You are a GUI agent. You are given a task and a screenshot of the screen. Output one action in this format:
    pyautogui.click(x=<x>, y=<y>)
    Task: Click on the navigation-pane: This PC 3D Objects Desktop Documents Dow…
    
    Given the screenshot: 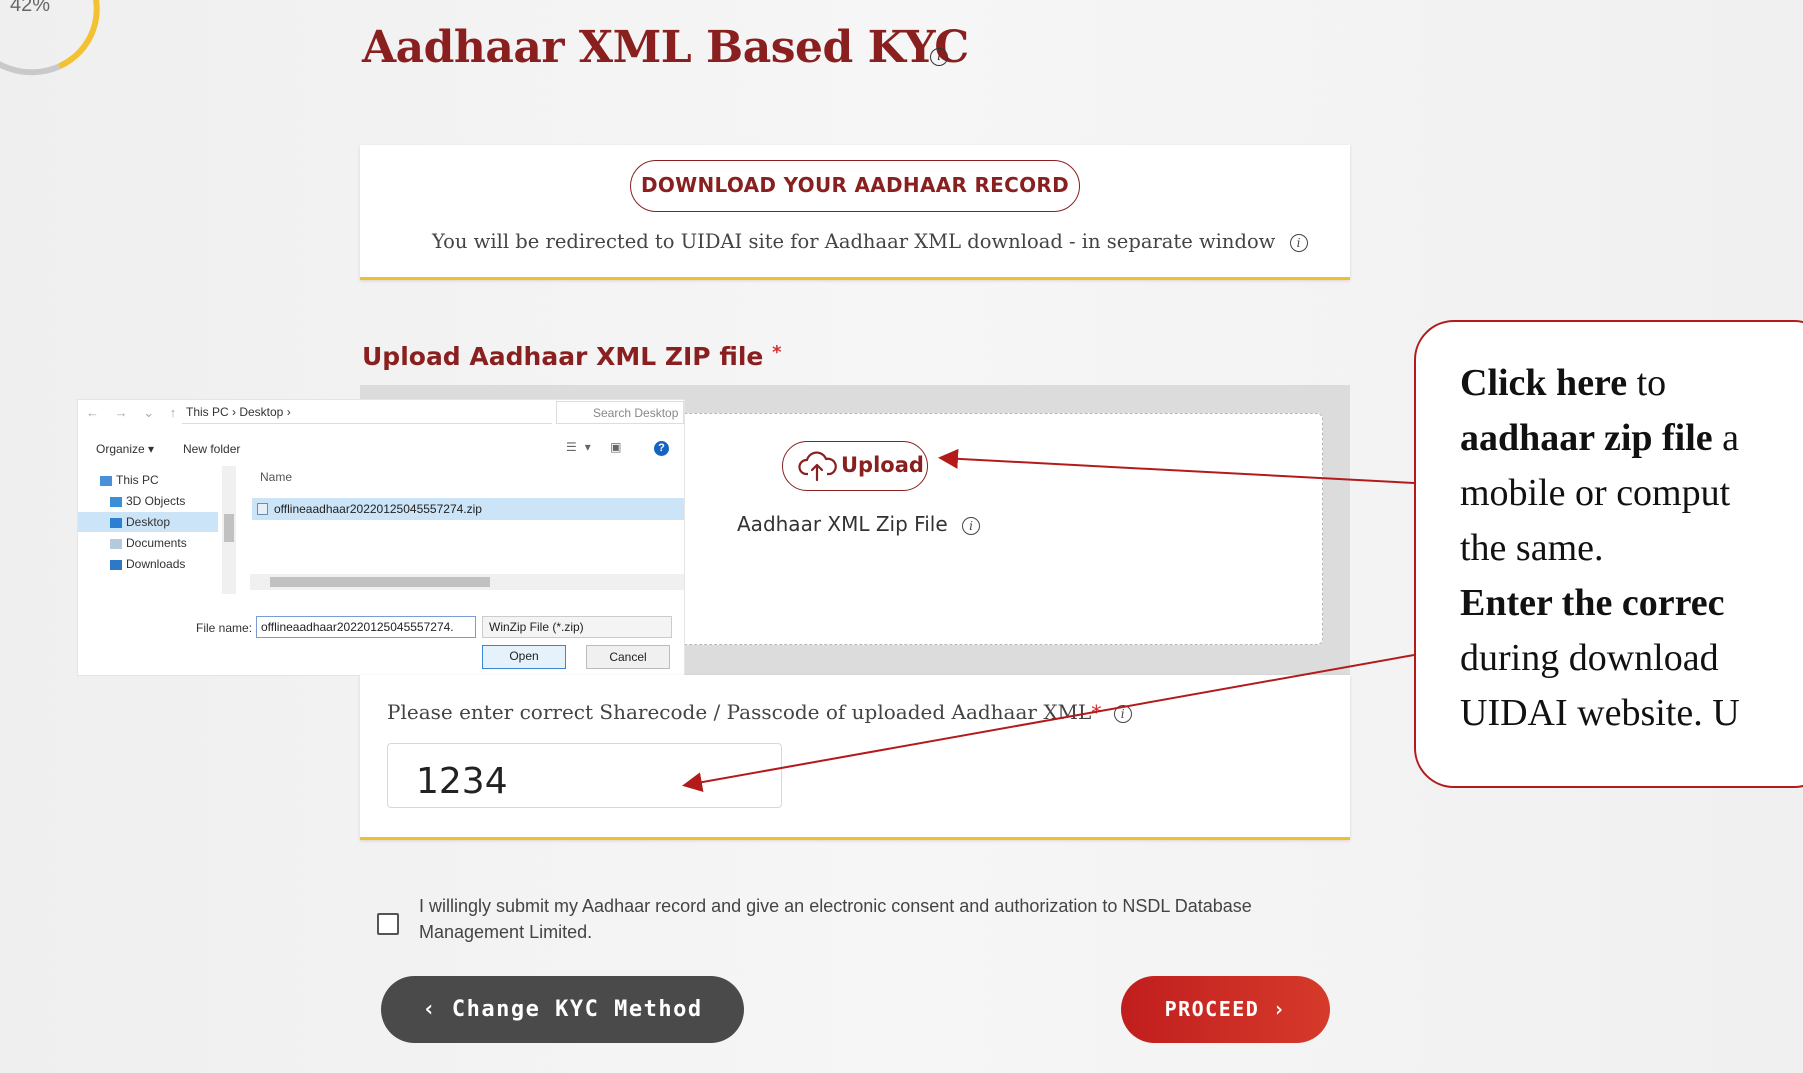 What is the action you would take?
    pyautogui.click(x=158, y=531)
    